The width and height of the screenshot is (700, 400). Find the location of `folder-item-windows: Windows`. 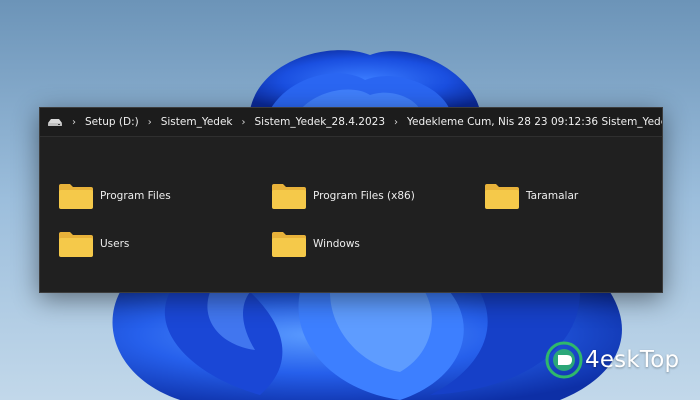

folder-item-windows: Windows is located at coordinates (315, 244).